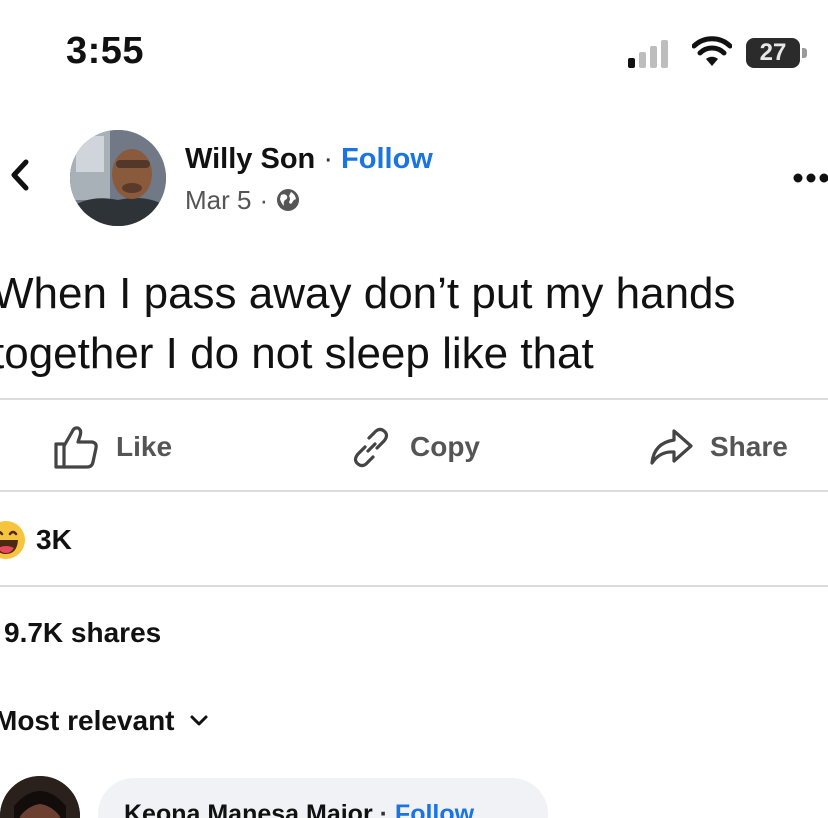  I want to click on thumbs-up-icon, so click(76, 447).